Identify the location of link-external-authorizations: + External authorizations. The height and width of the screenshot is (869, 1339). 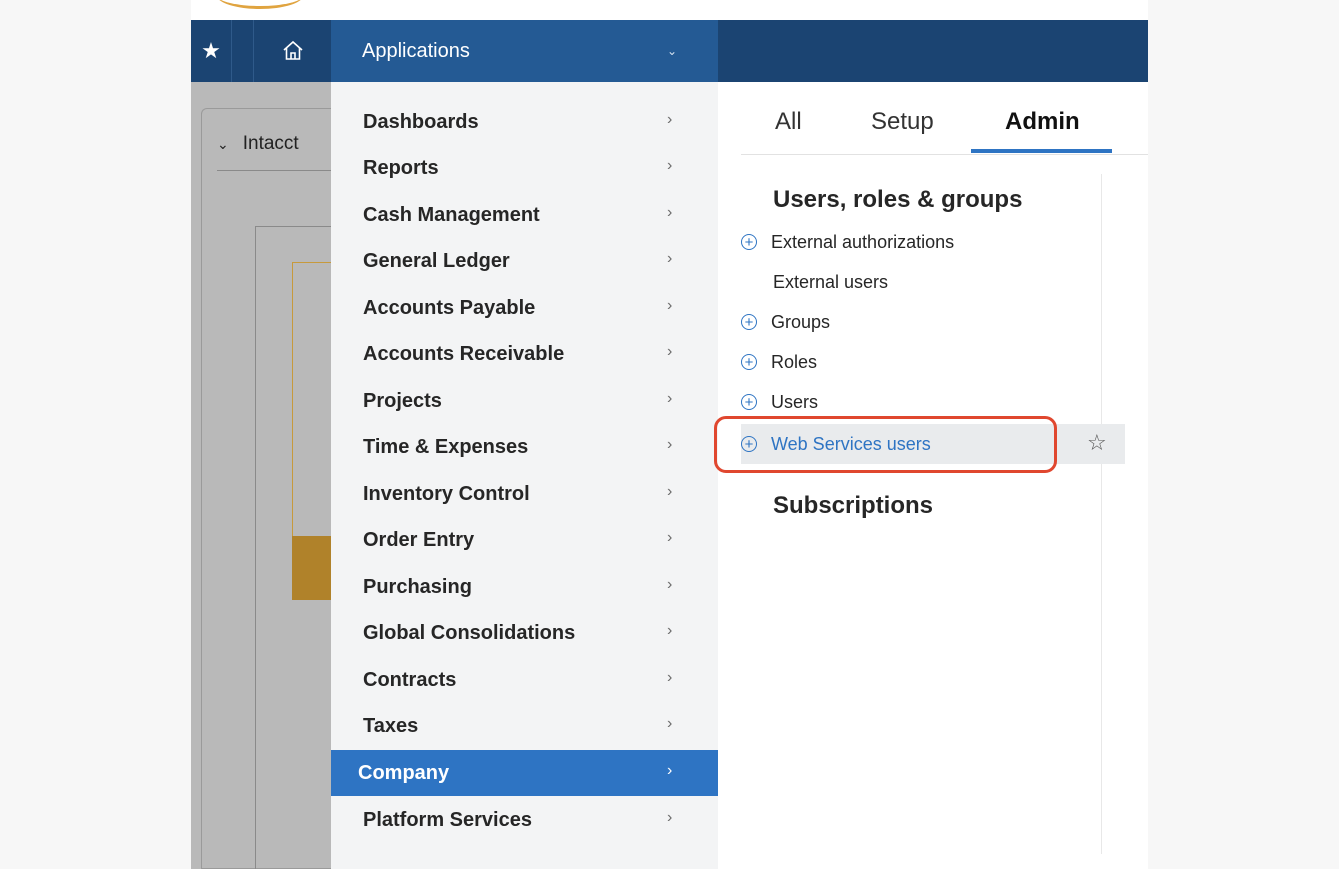
(933, 242).